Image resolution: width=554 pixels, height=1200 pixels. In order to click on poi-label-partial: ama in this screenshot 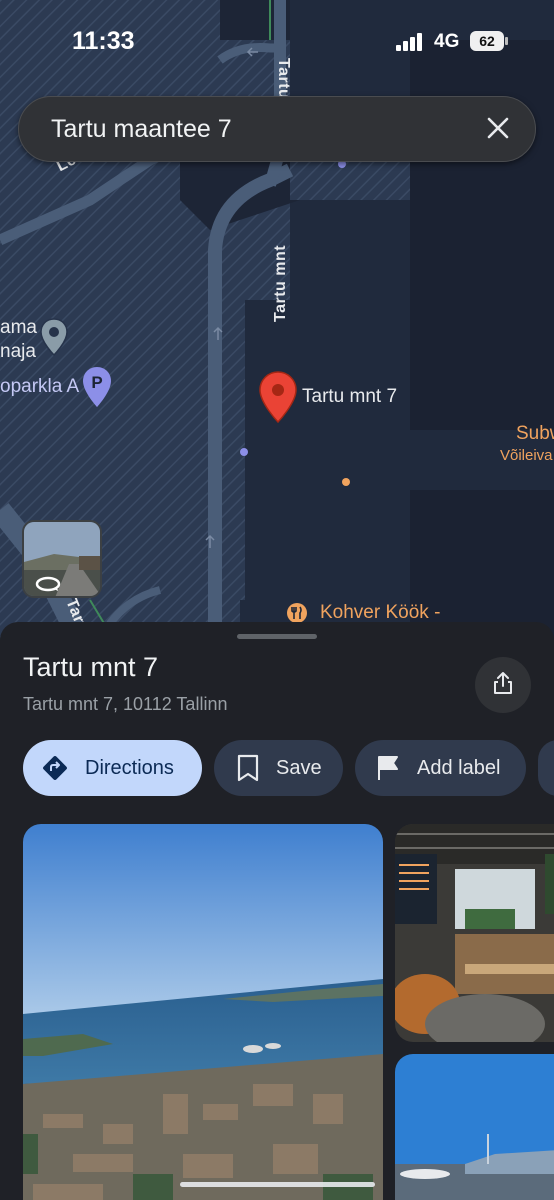, I will do `click(18, 327)`.